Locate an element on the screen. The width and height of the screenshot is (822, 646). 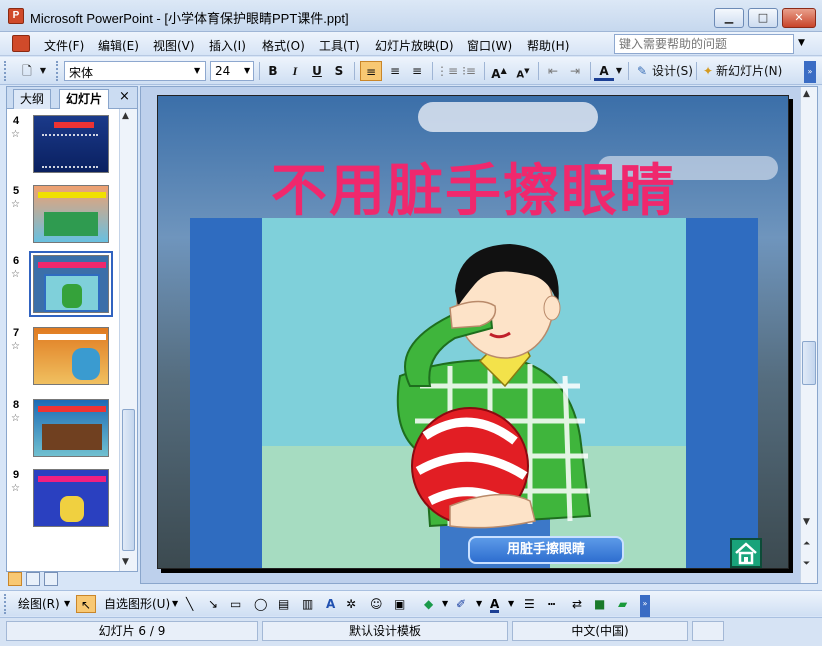
clipart-icon: ☺ is located at coordinates (376, 604).